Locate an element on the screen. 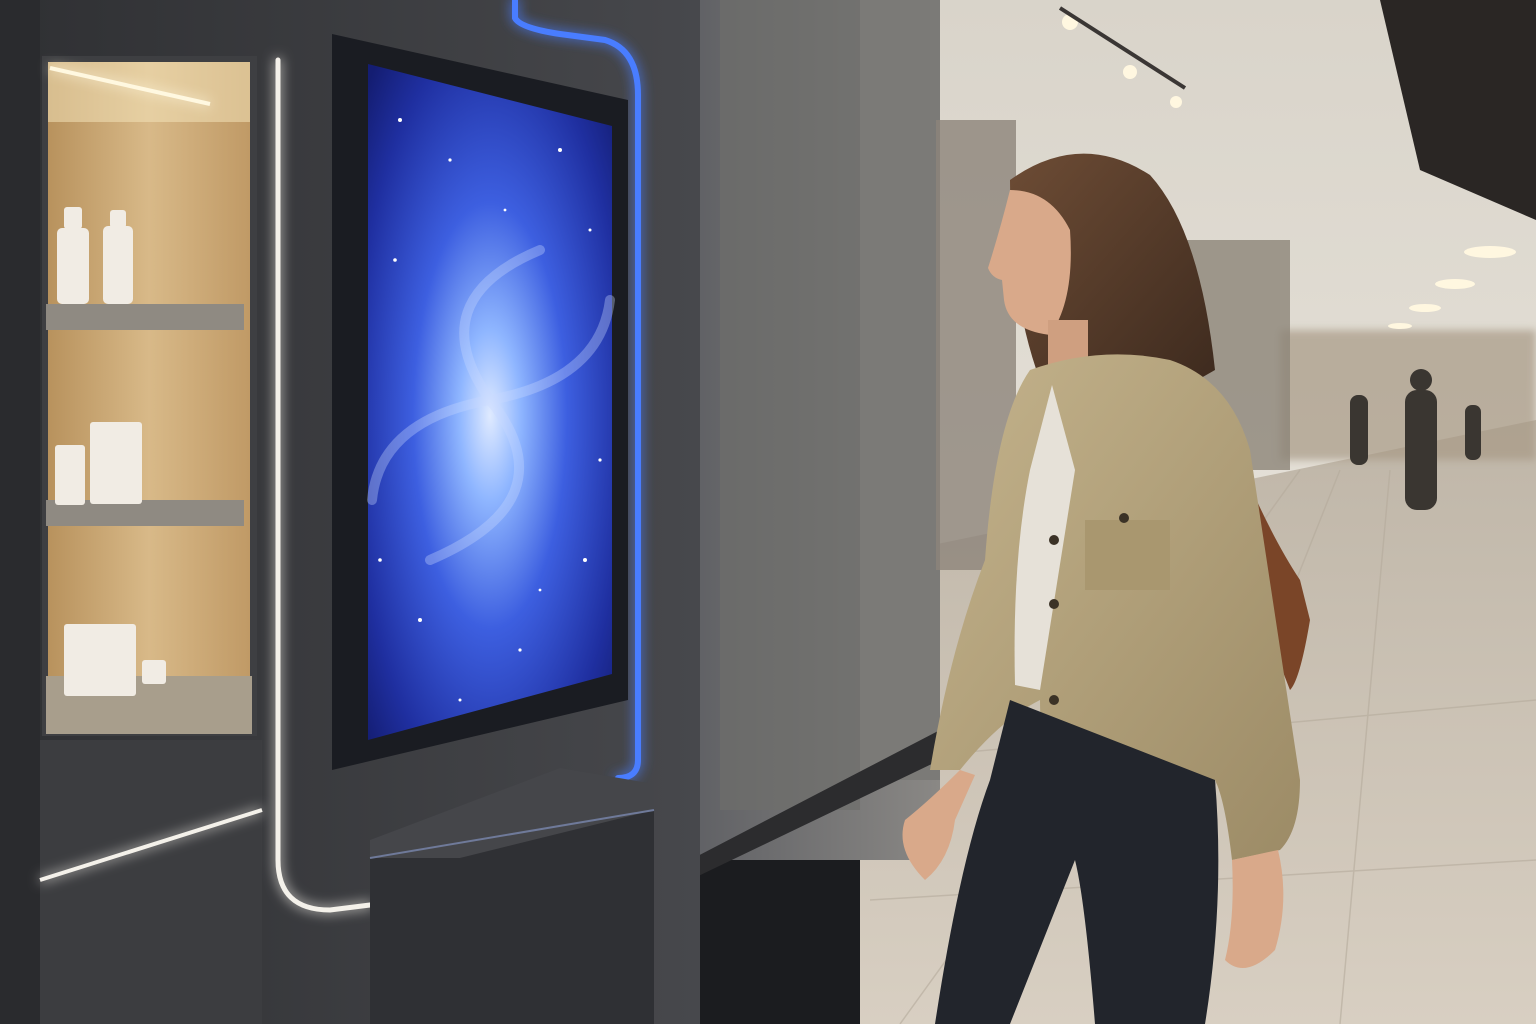  product-shelf is located at coordinates (149, 396).